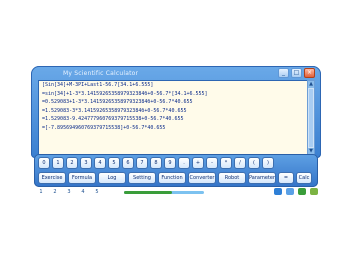  Describe the element at coordinates (44, 163) in the screenshot. I see `key-0: 0` at that location.